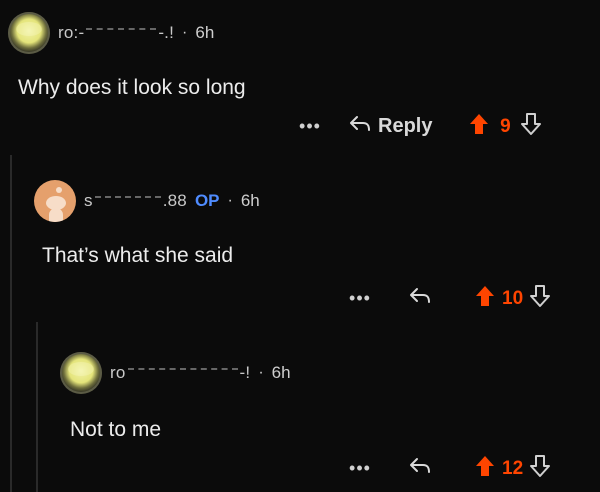 Image resolution: width=600 pixels, height=492 pixels. I want to click on reply-button: Reply, so click(390, 127).